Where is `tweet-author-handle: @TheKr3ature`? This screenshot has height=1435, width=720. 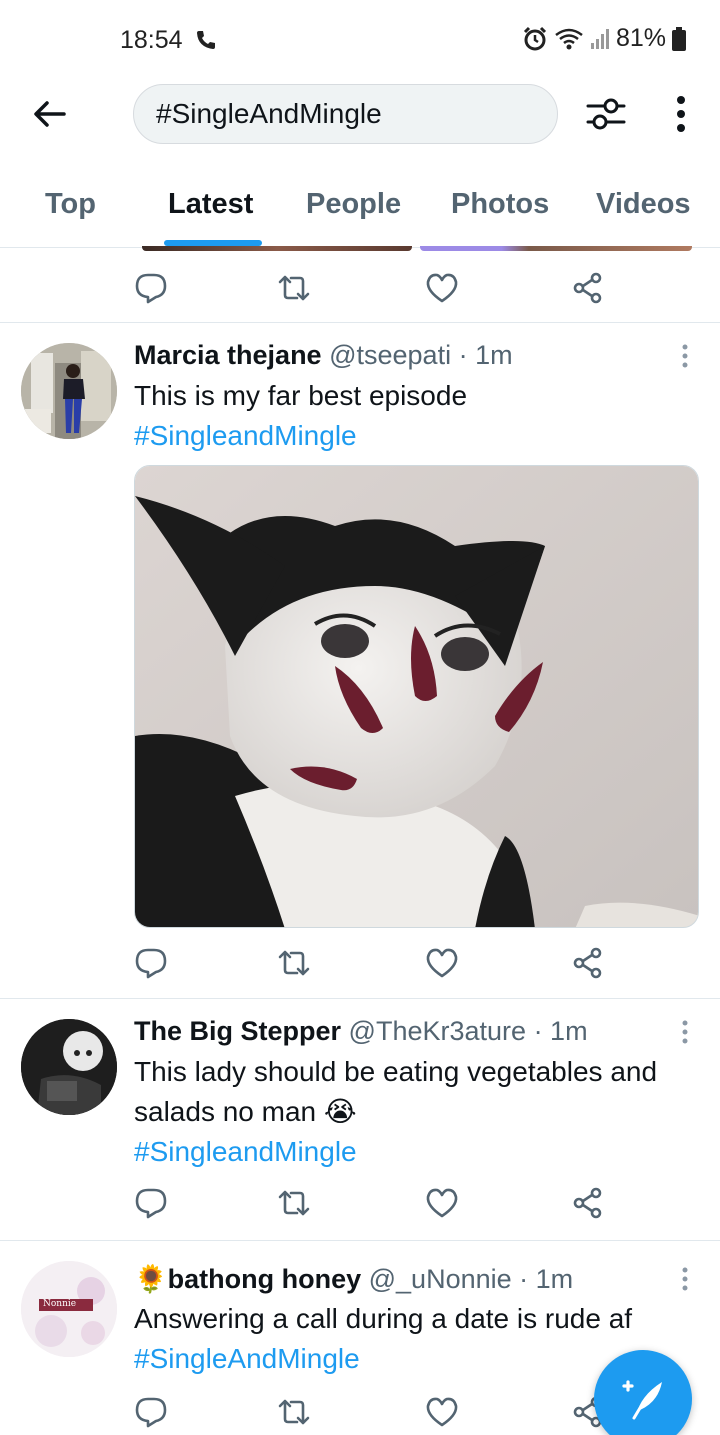 tweet-author-handle: @TheKr3ature is located at coordinates (438, 1031).